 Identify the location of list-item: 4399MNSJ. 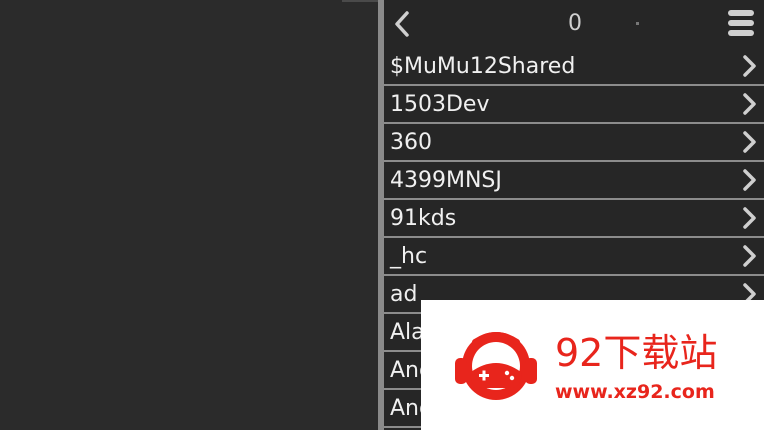
(574, 181).